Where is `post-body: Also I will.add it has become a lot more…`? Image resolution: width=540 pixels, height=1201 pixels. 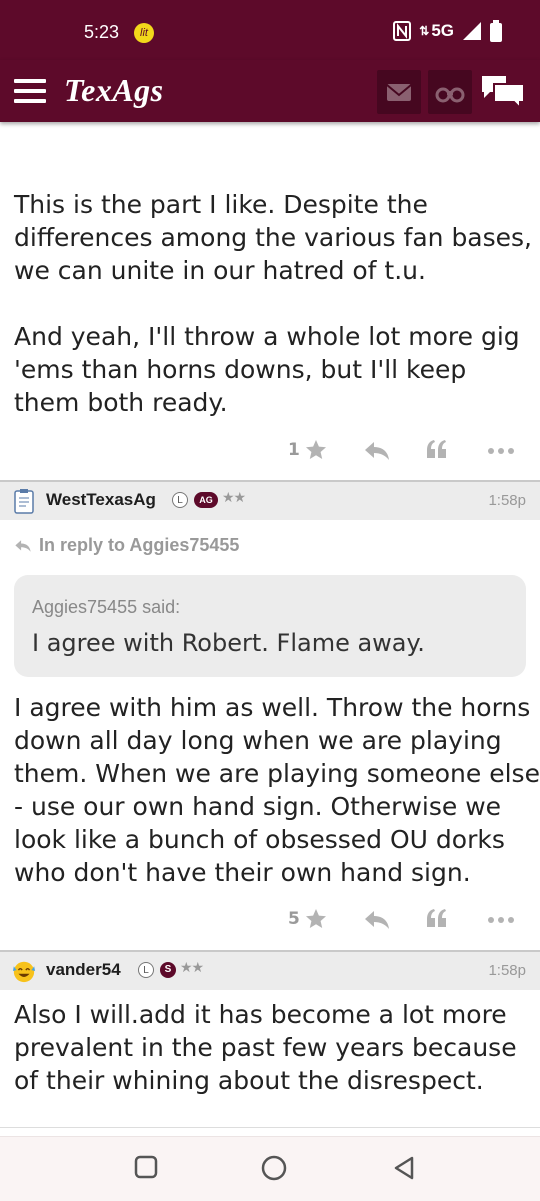
post-body: Also I will.add it has become a lot more… is located at coordinates (265, 1047).